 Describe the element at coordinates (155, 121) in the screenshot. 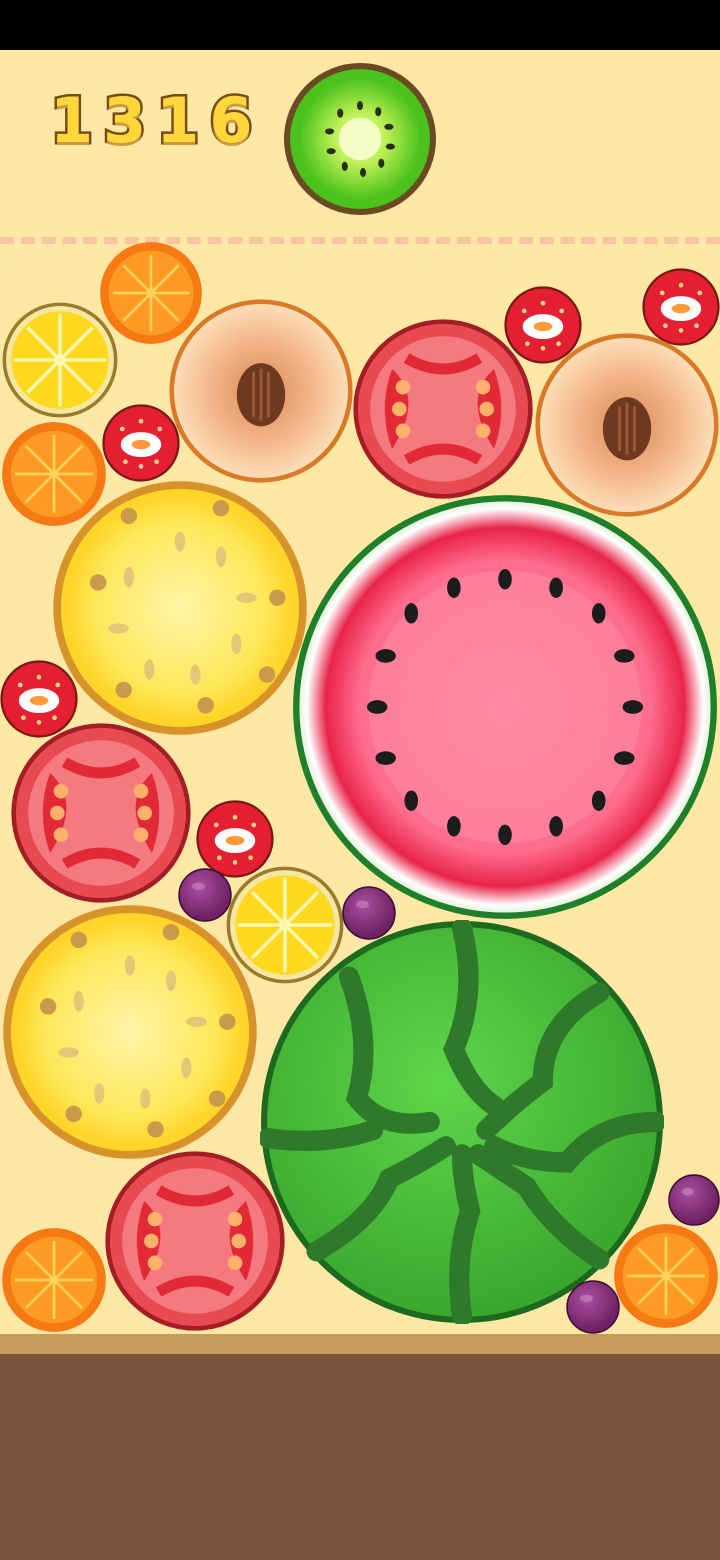

I see `score-display: 1316` at that location.